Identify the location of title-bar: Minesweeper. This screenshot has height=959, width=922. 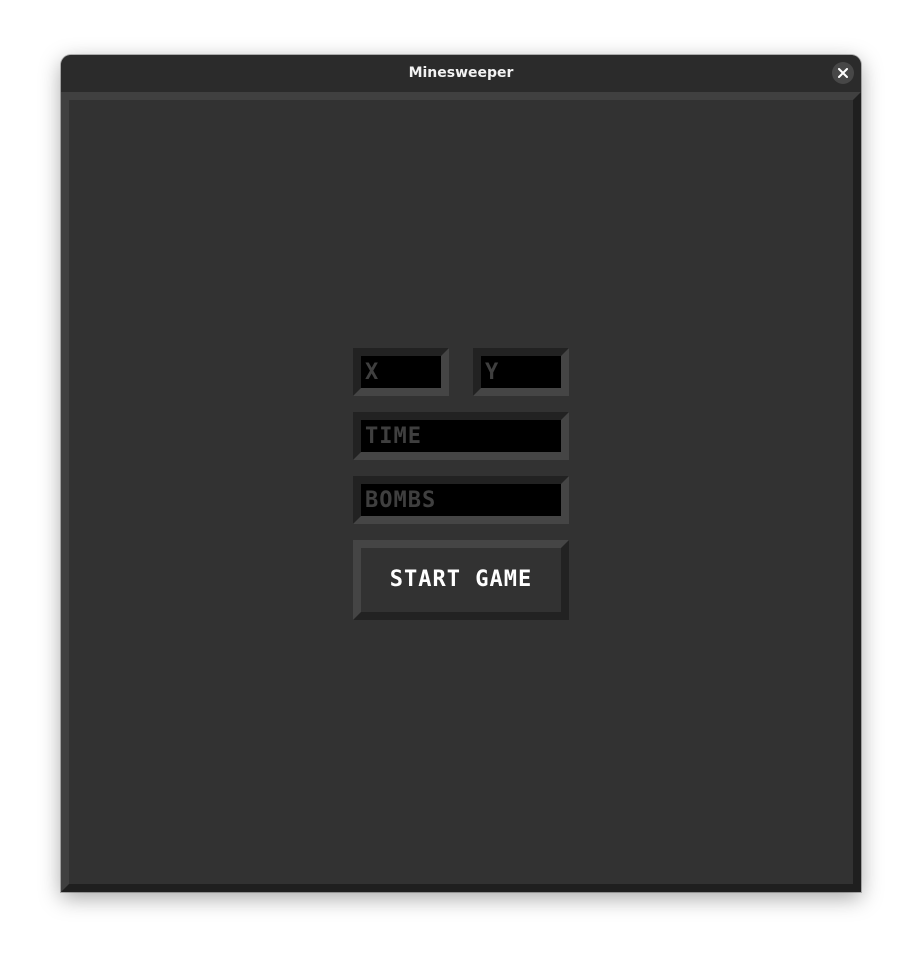
(461, 74).